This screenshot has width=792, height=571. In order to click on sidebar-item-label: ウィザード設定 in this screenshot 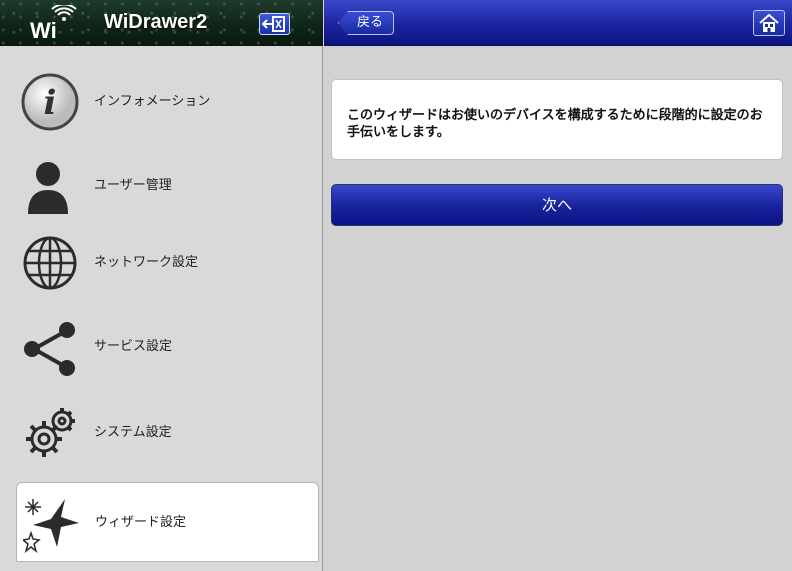, I will do `click(141, 522)`.